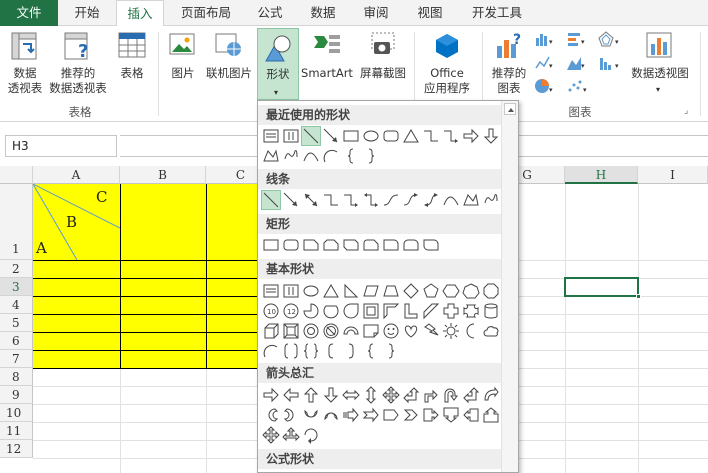 The image size is (708, 473). I want to click on heart-shape-icon, so click(411, 331).